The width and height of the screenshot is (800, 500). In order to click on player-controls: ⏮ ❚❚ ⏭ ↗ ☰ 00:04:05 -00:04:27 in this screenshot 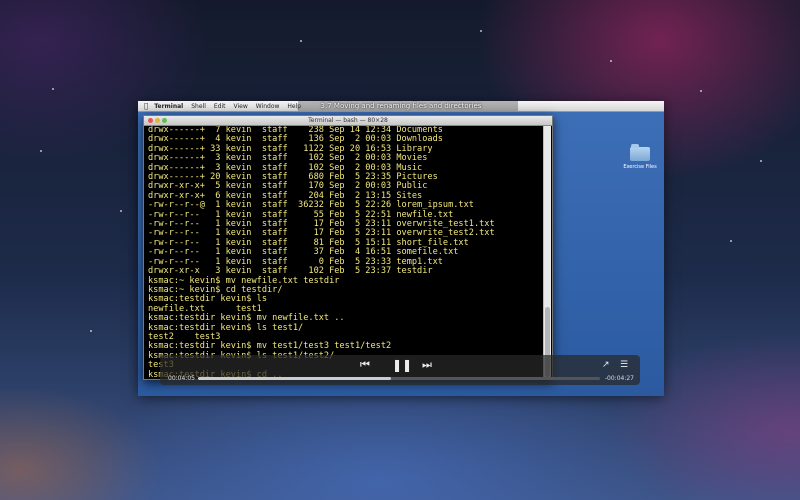, I will do `click(400, 370)`.